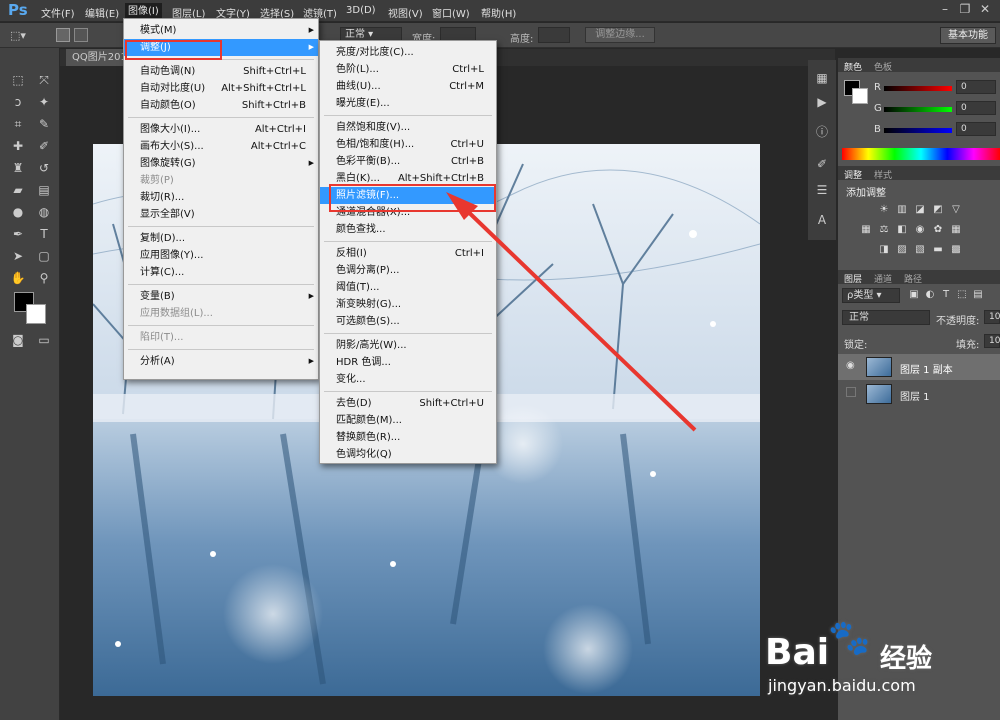 This screenshot has width=1000, height=720. I want to click on callout-arrow, so click(571, 312).